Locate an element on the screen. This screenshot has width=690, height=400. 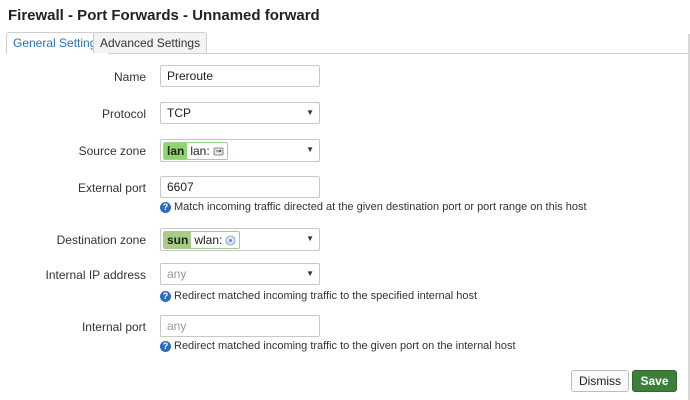
protocol-value: TCP is located at coordinates (179, 113).